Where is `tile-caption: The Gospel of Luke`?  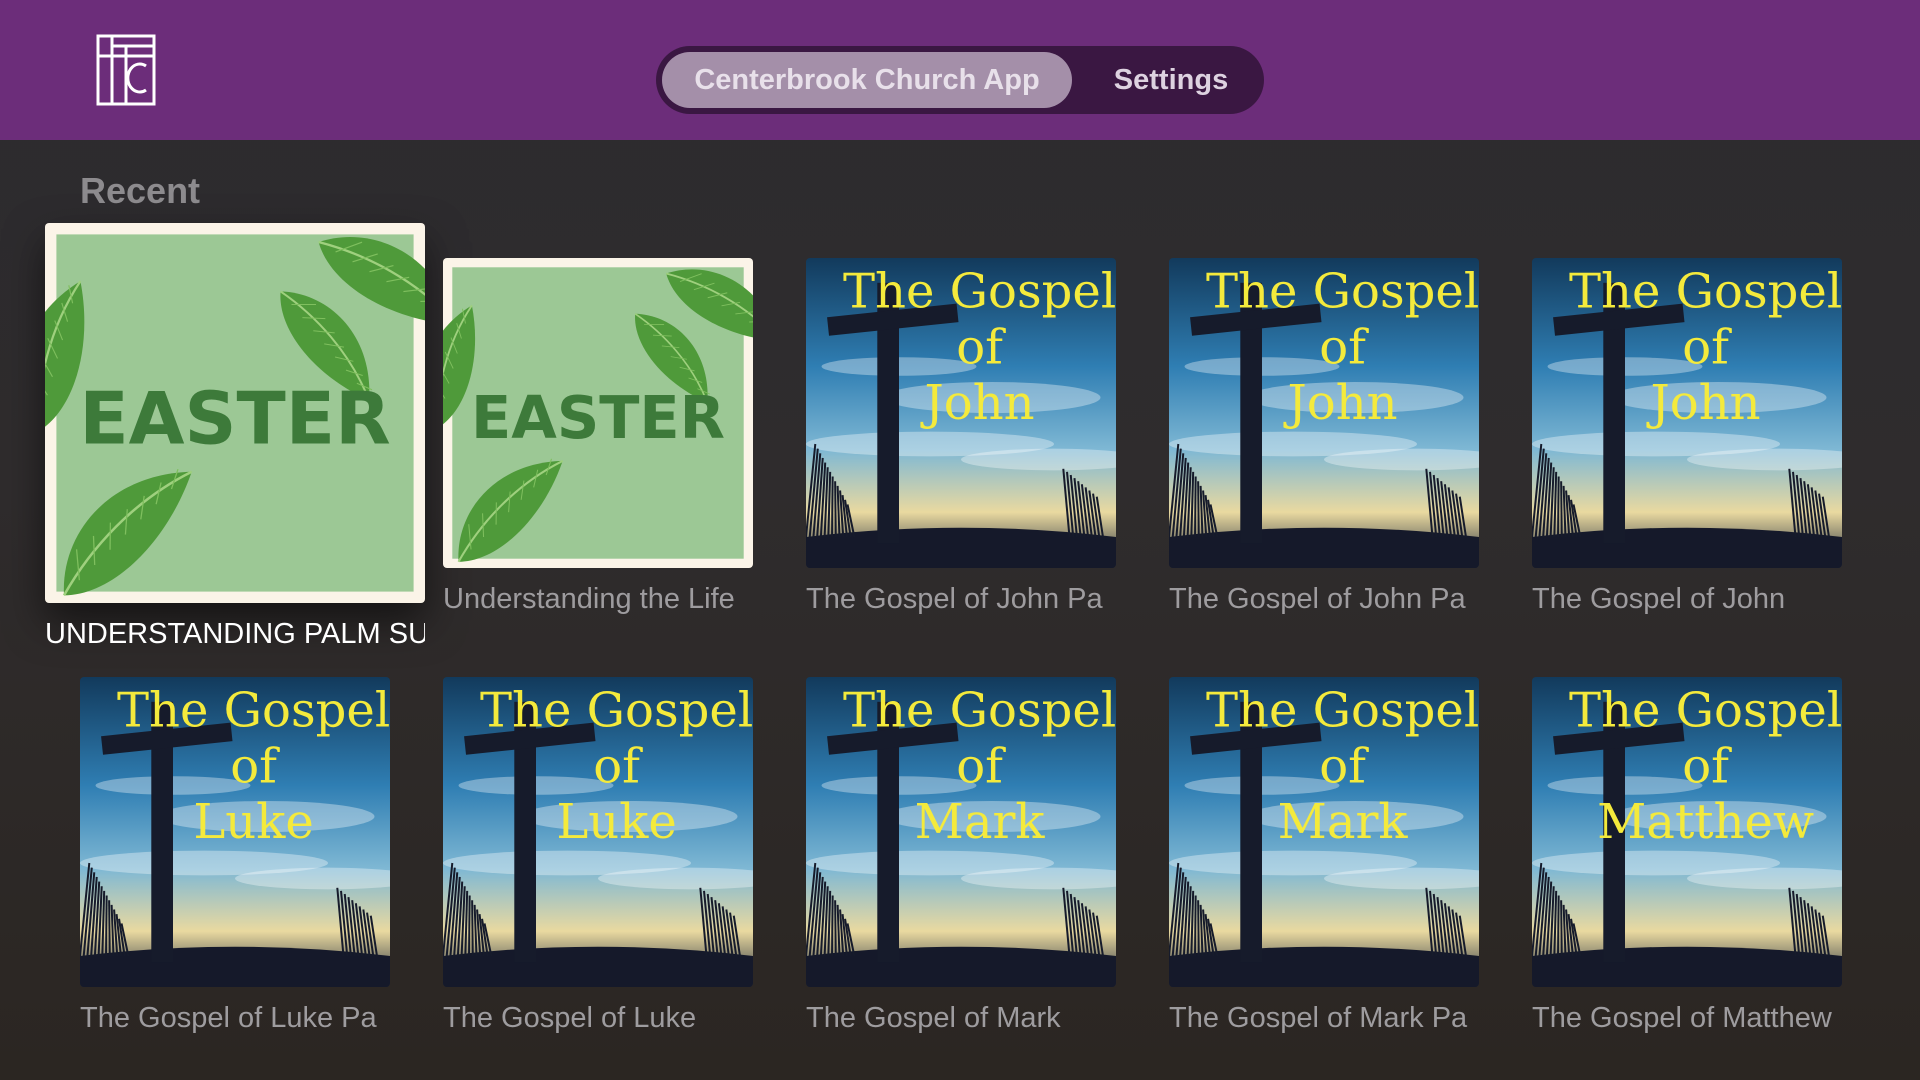 tile-caption: The Gospel of Luke is located at coordinates (570, 1018).